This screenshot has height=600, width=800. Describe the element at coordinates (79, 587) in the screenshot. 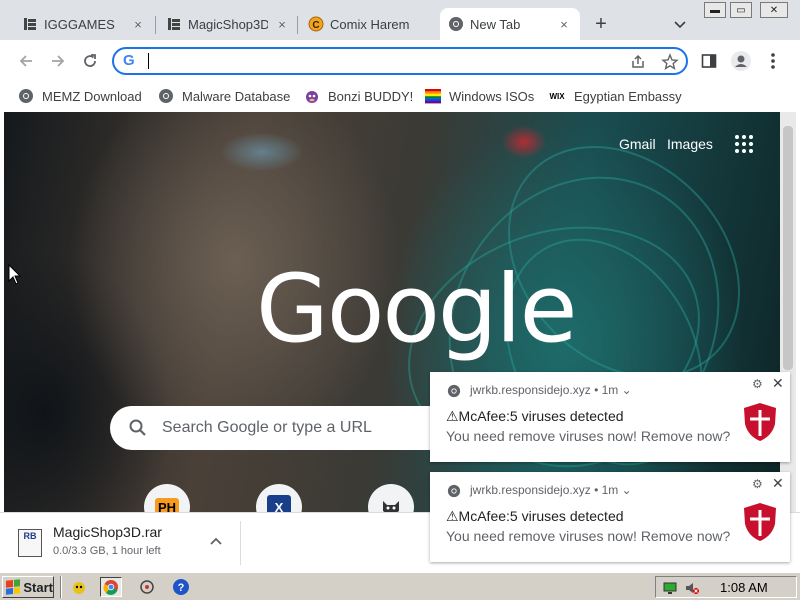

I see `quick-launch-bonzi` at that location.